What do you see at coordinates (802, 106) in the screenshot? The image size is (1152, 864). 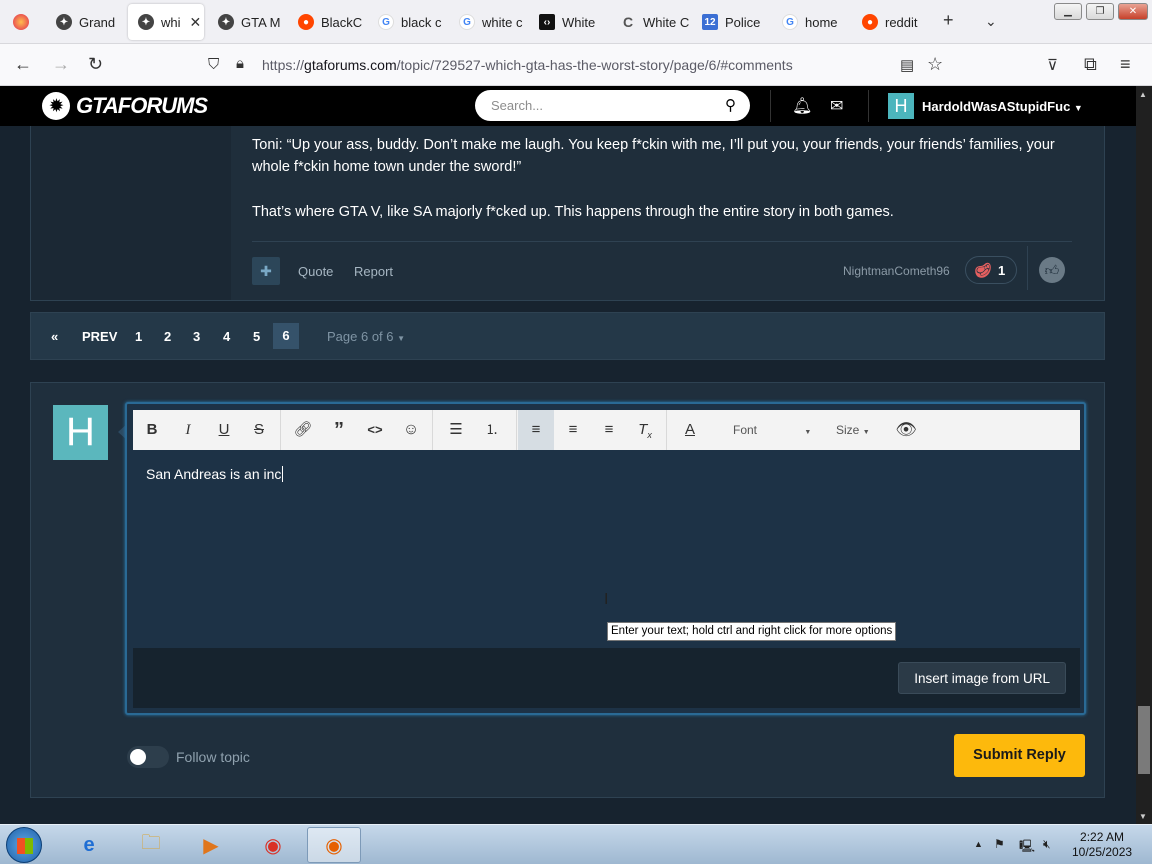 I see `notification-bell-icon: 🔔︎` at bounding box center [802, 106].